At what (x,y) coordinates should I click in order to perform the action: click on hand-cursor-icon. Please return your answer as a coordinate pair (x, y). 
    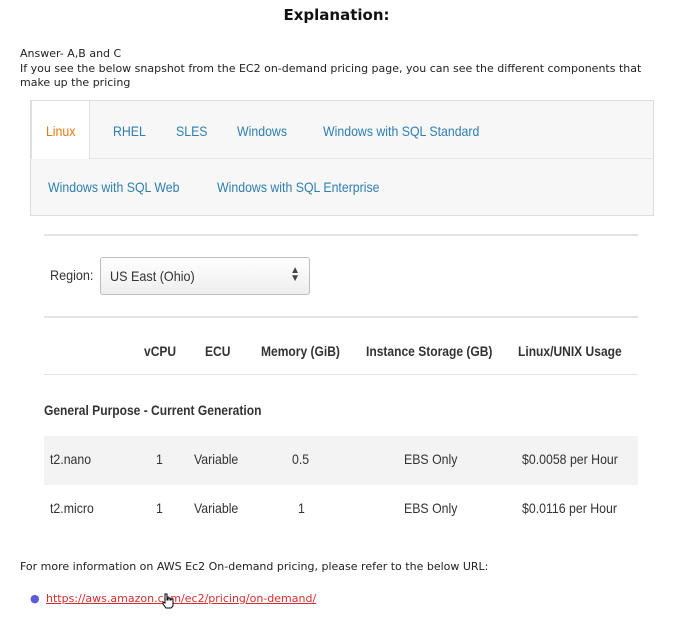
    Looking at the image, I should click on (168, 601).